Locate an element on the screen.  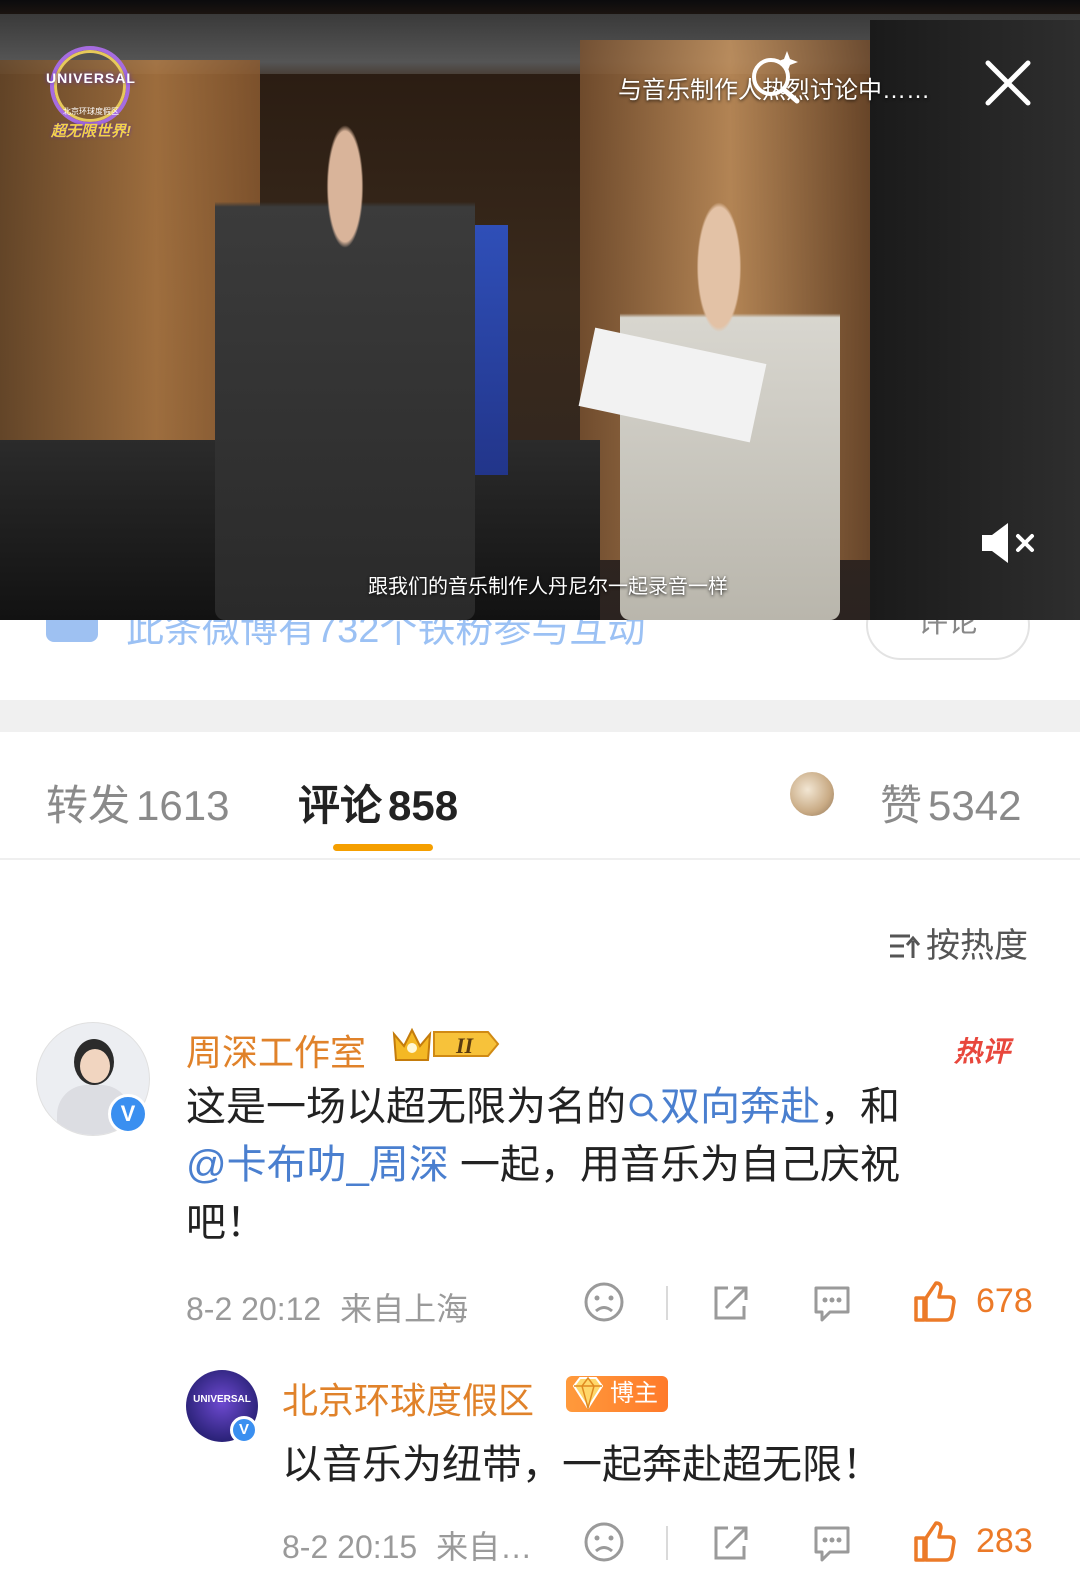
avatar-face is located at coordinates (95, 1066).